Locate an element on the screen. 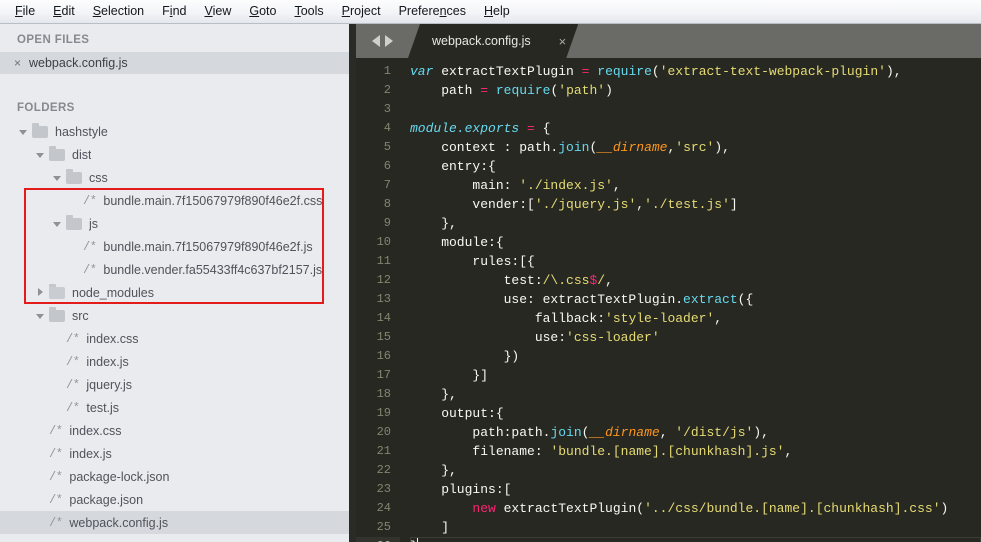 The image size is (981, 542). line-number: 26 is located at coordinates (378, 539).